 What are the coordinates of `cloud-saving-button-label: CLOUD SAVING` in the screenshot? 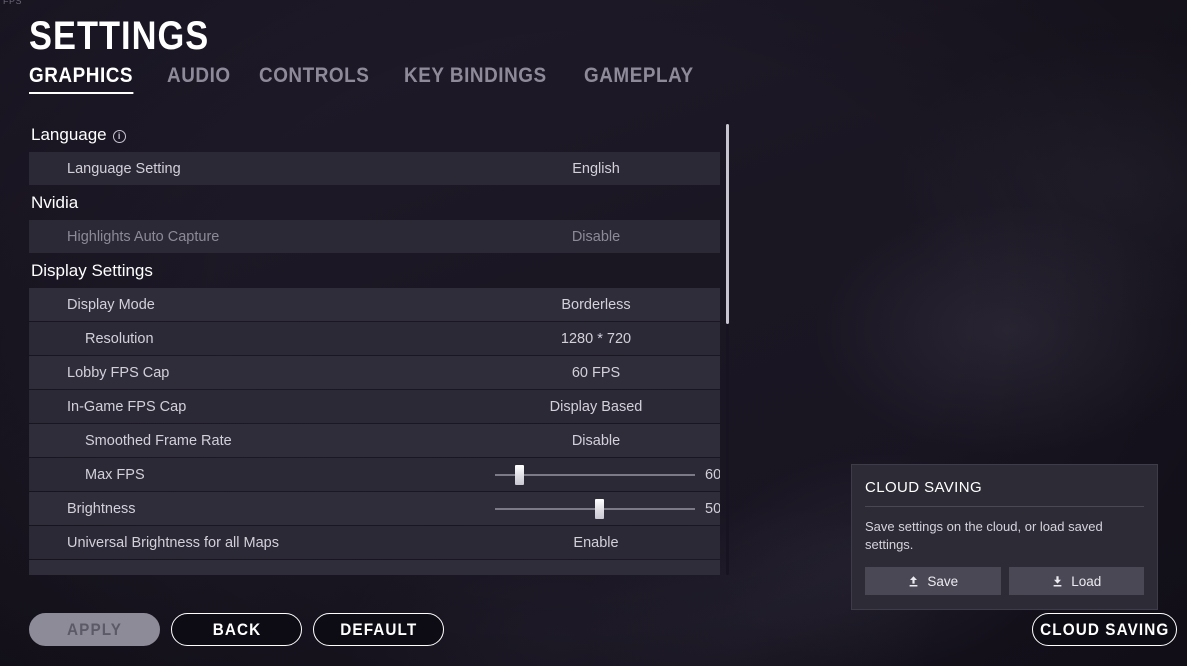 It's located at (1105, 629).